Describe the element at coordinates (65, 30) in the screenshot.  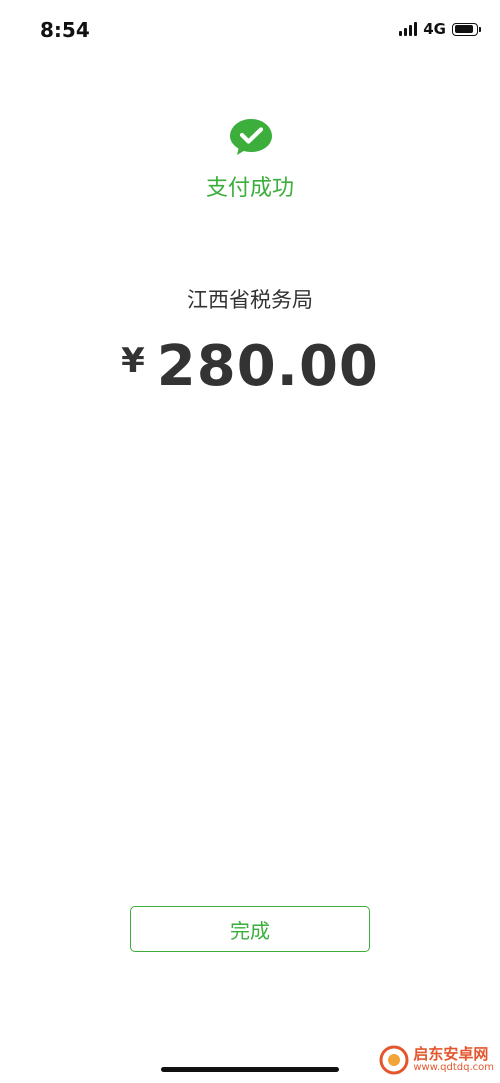
I see `status-time: 8:54` at that location.